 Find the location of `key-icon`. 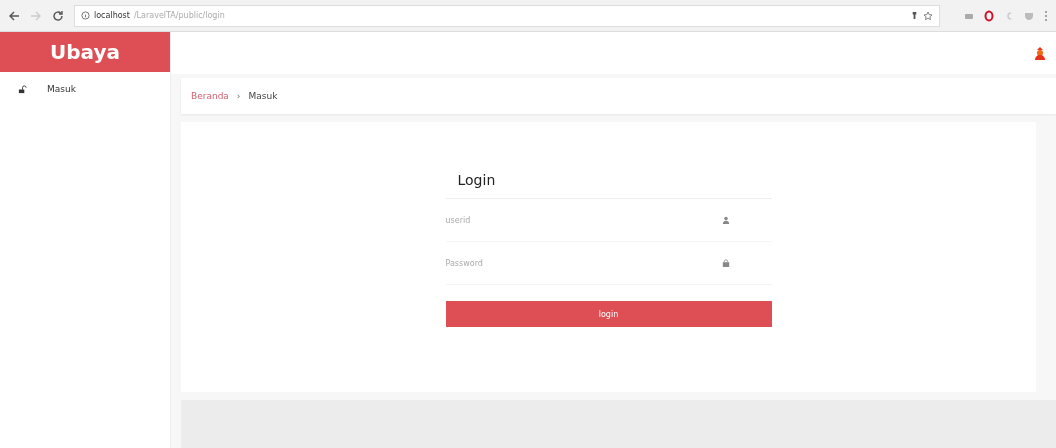

key-icon is located at coordinates (914, 15).